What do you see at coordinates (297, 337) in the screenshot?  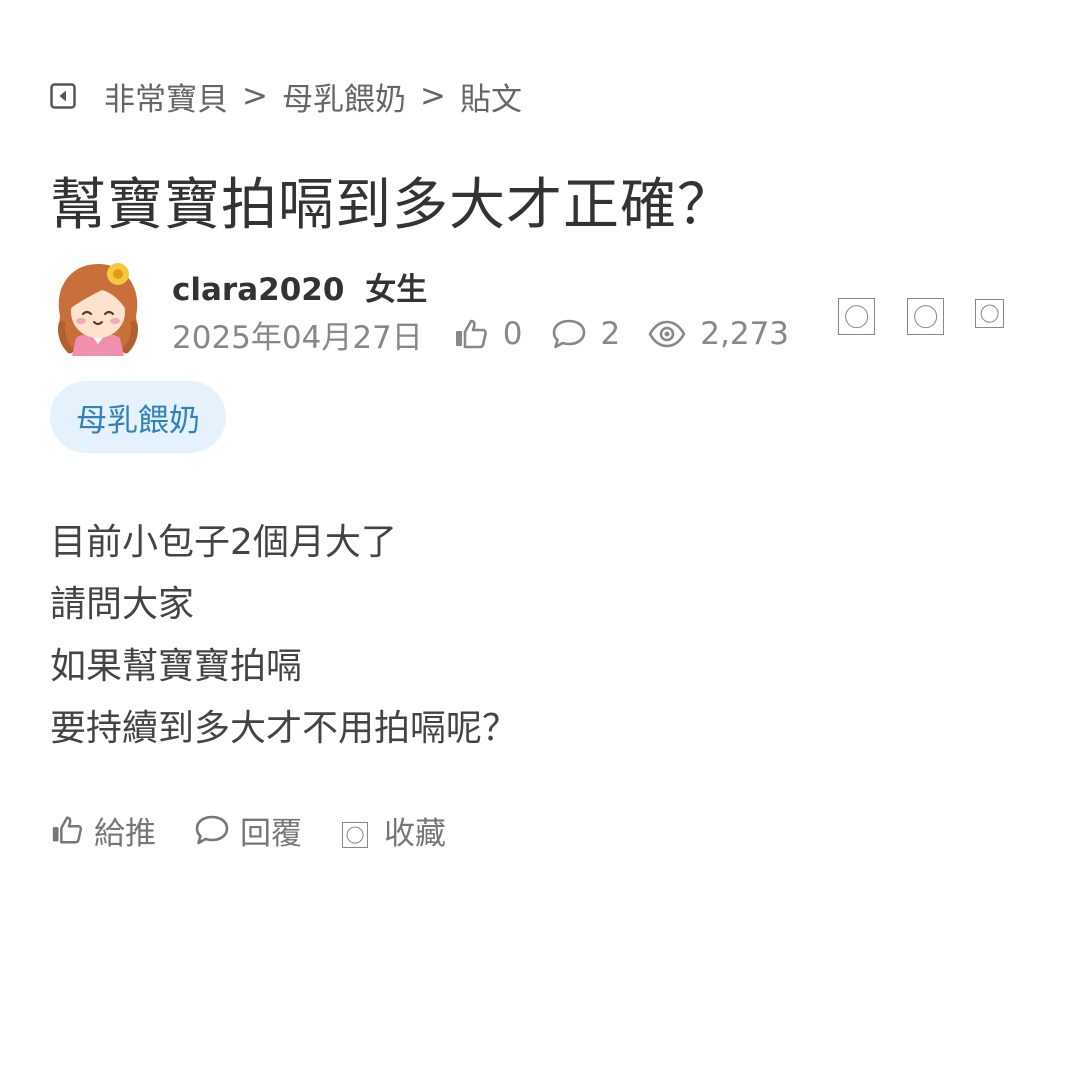 I see `post-date: 2025年04月27日` at bounding box center [297, 337].